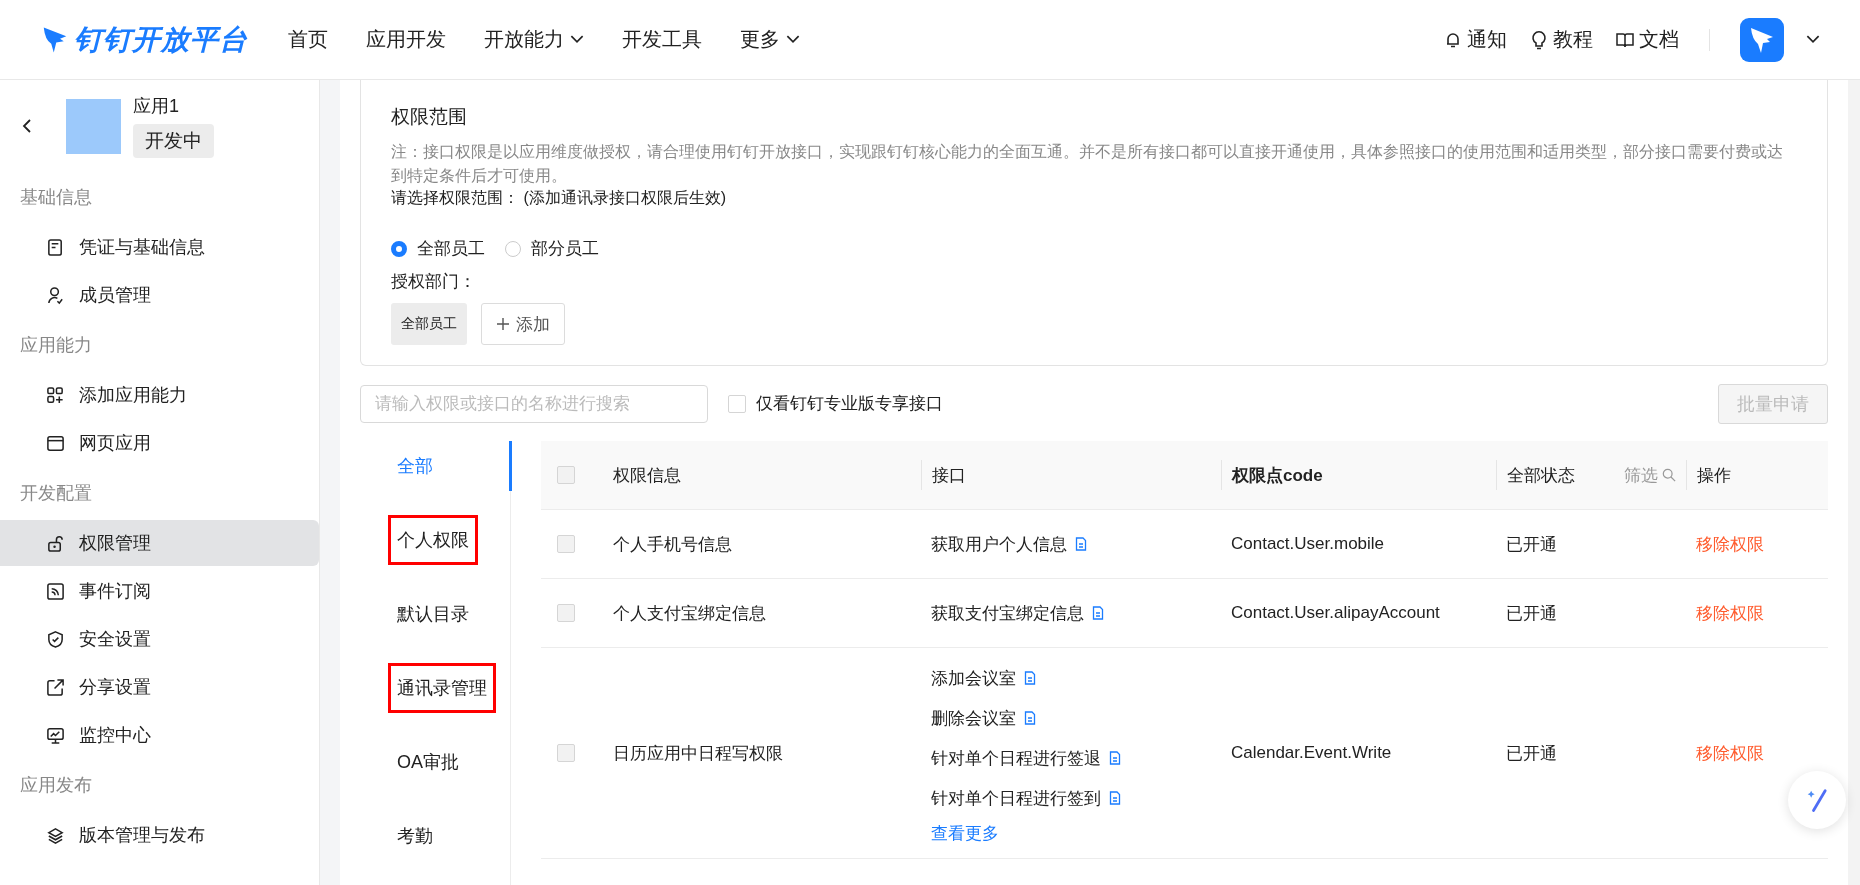 The height and width of the screenshot is (885, 1860). What do you see at coordinates (1277, 475) in the screenshot?
I see `column-header: 权限点code` at bounding box center [1277, 475].